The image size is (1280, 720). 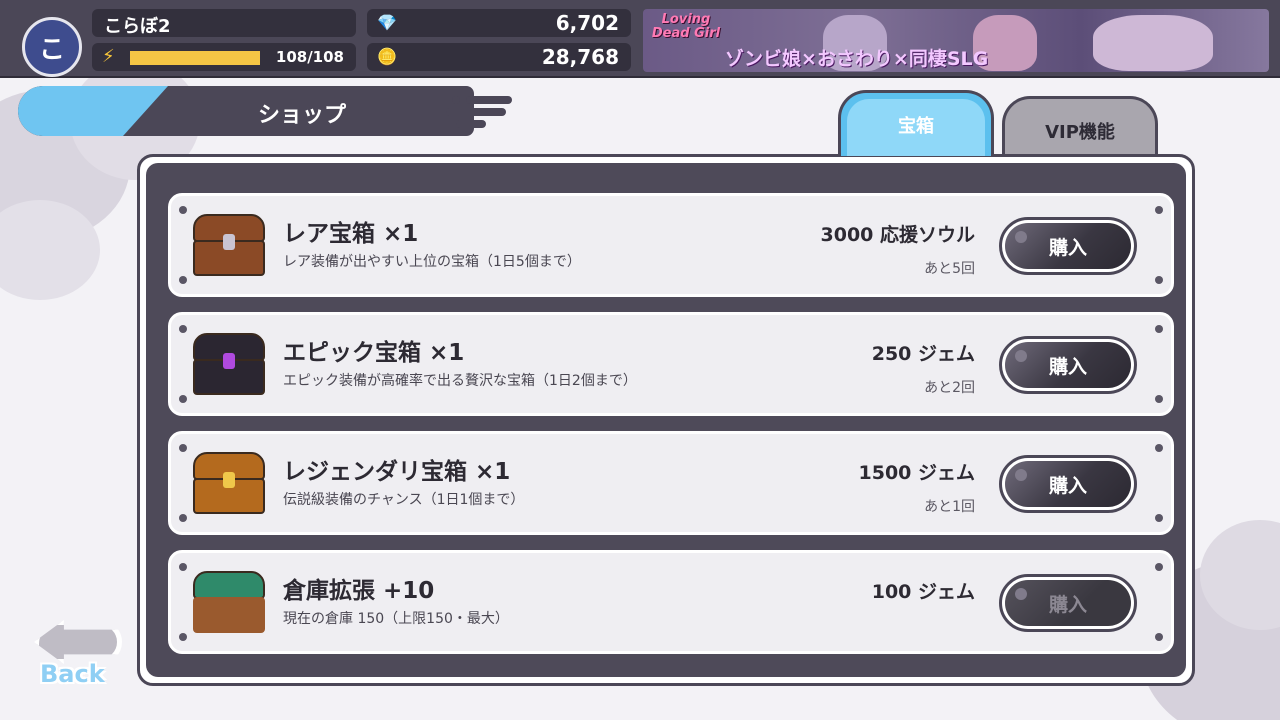 What do you see at coordinates (137, 26) in the screenshot?
I see `player-name: こらぼ2` at bounding box center [137, 26].